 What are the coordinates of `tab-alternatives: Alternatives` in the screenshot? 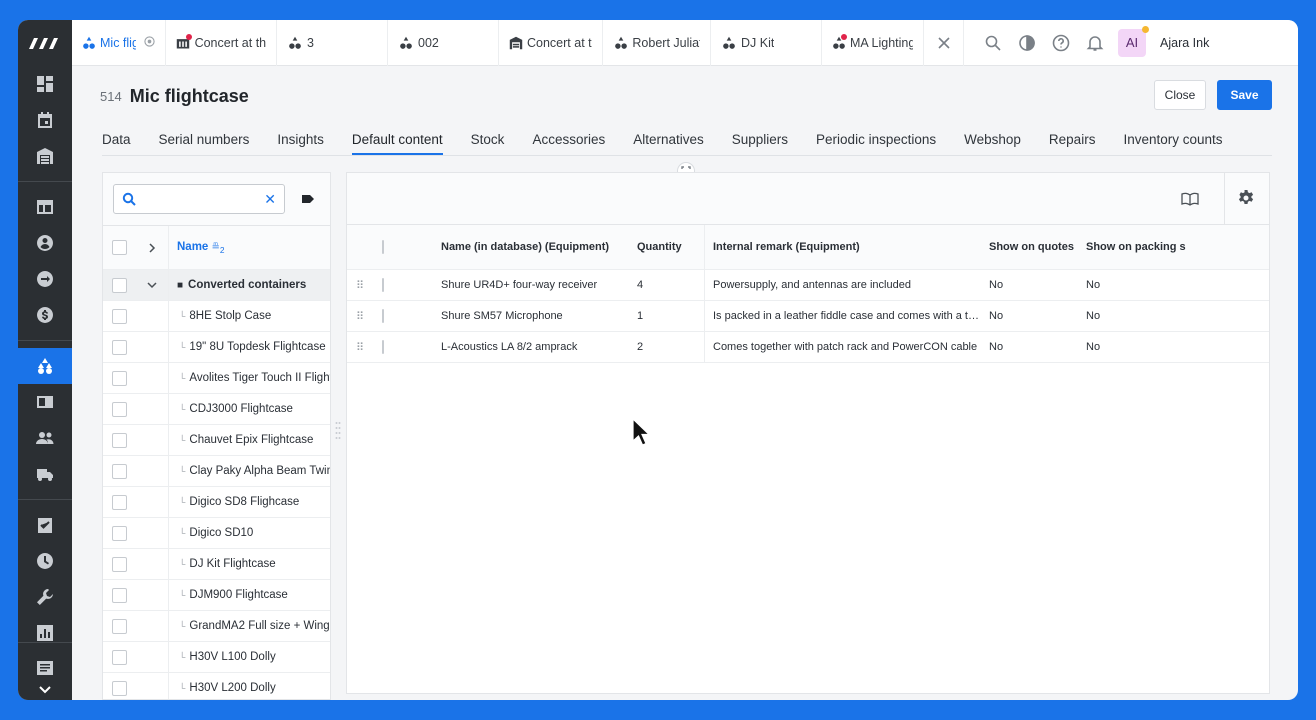 It's located at (668, 139).